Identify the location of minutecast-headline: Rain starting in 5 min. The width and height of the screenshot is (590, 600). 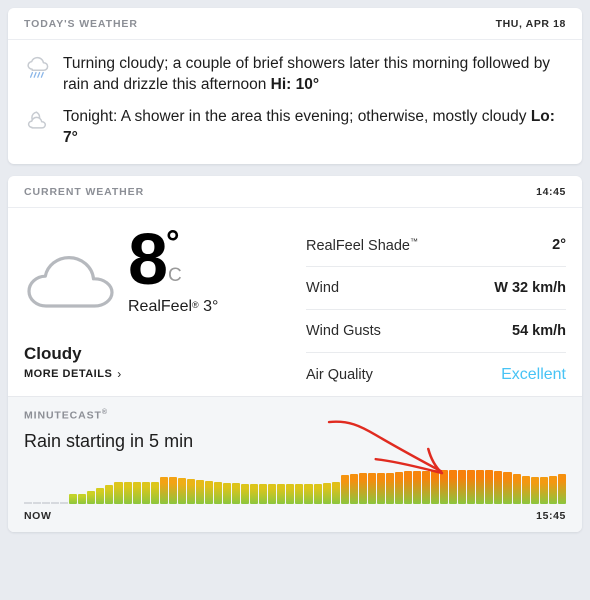
(109, 440).